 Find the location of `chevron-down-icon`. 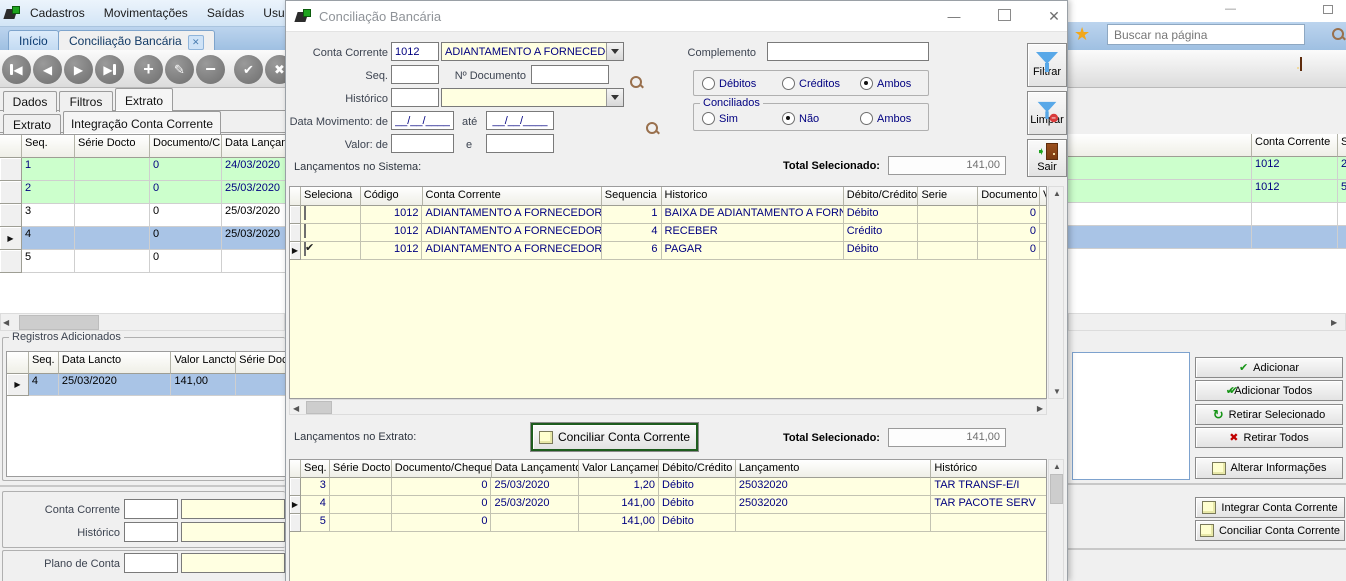

chevron-down-icon is located at coordinates (614, 51).